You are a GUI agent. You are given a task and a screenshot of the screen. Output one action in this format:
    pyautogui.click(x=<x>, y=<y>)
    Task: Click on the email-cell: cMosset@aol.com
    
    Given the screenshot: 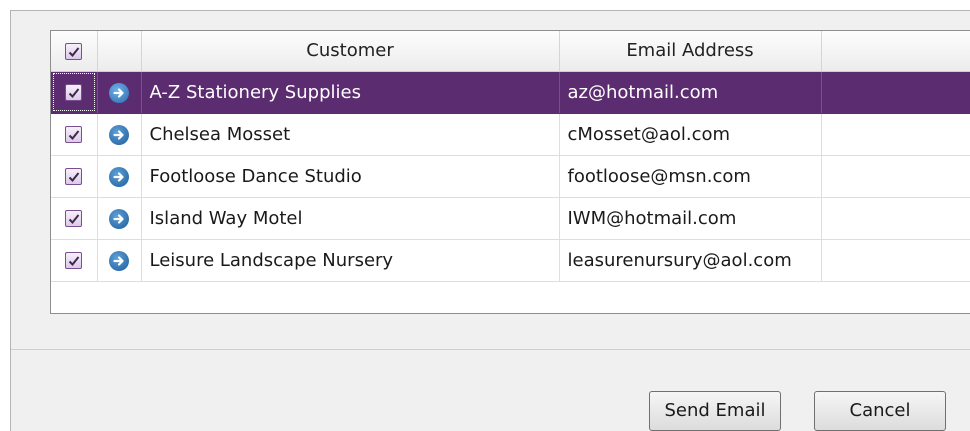 What is the action you would take?
    pyautogui.click(x=690, y=134)
    